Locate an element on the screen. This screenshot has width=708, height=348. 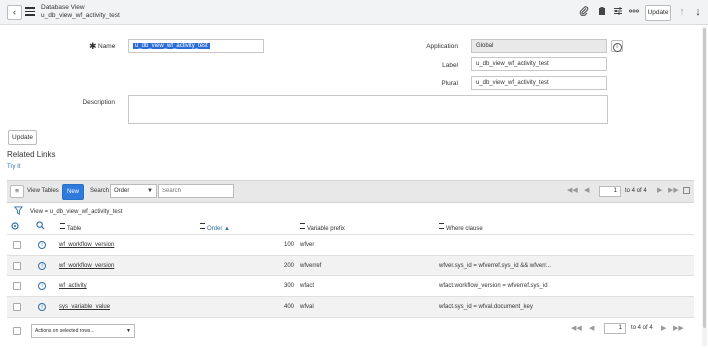
filter-breadcrumb: View = u_db_view_wf_activity_test is located at coordinates (76, 212).